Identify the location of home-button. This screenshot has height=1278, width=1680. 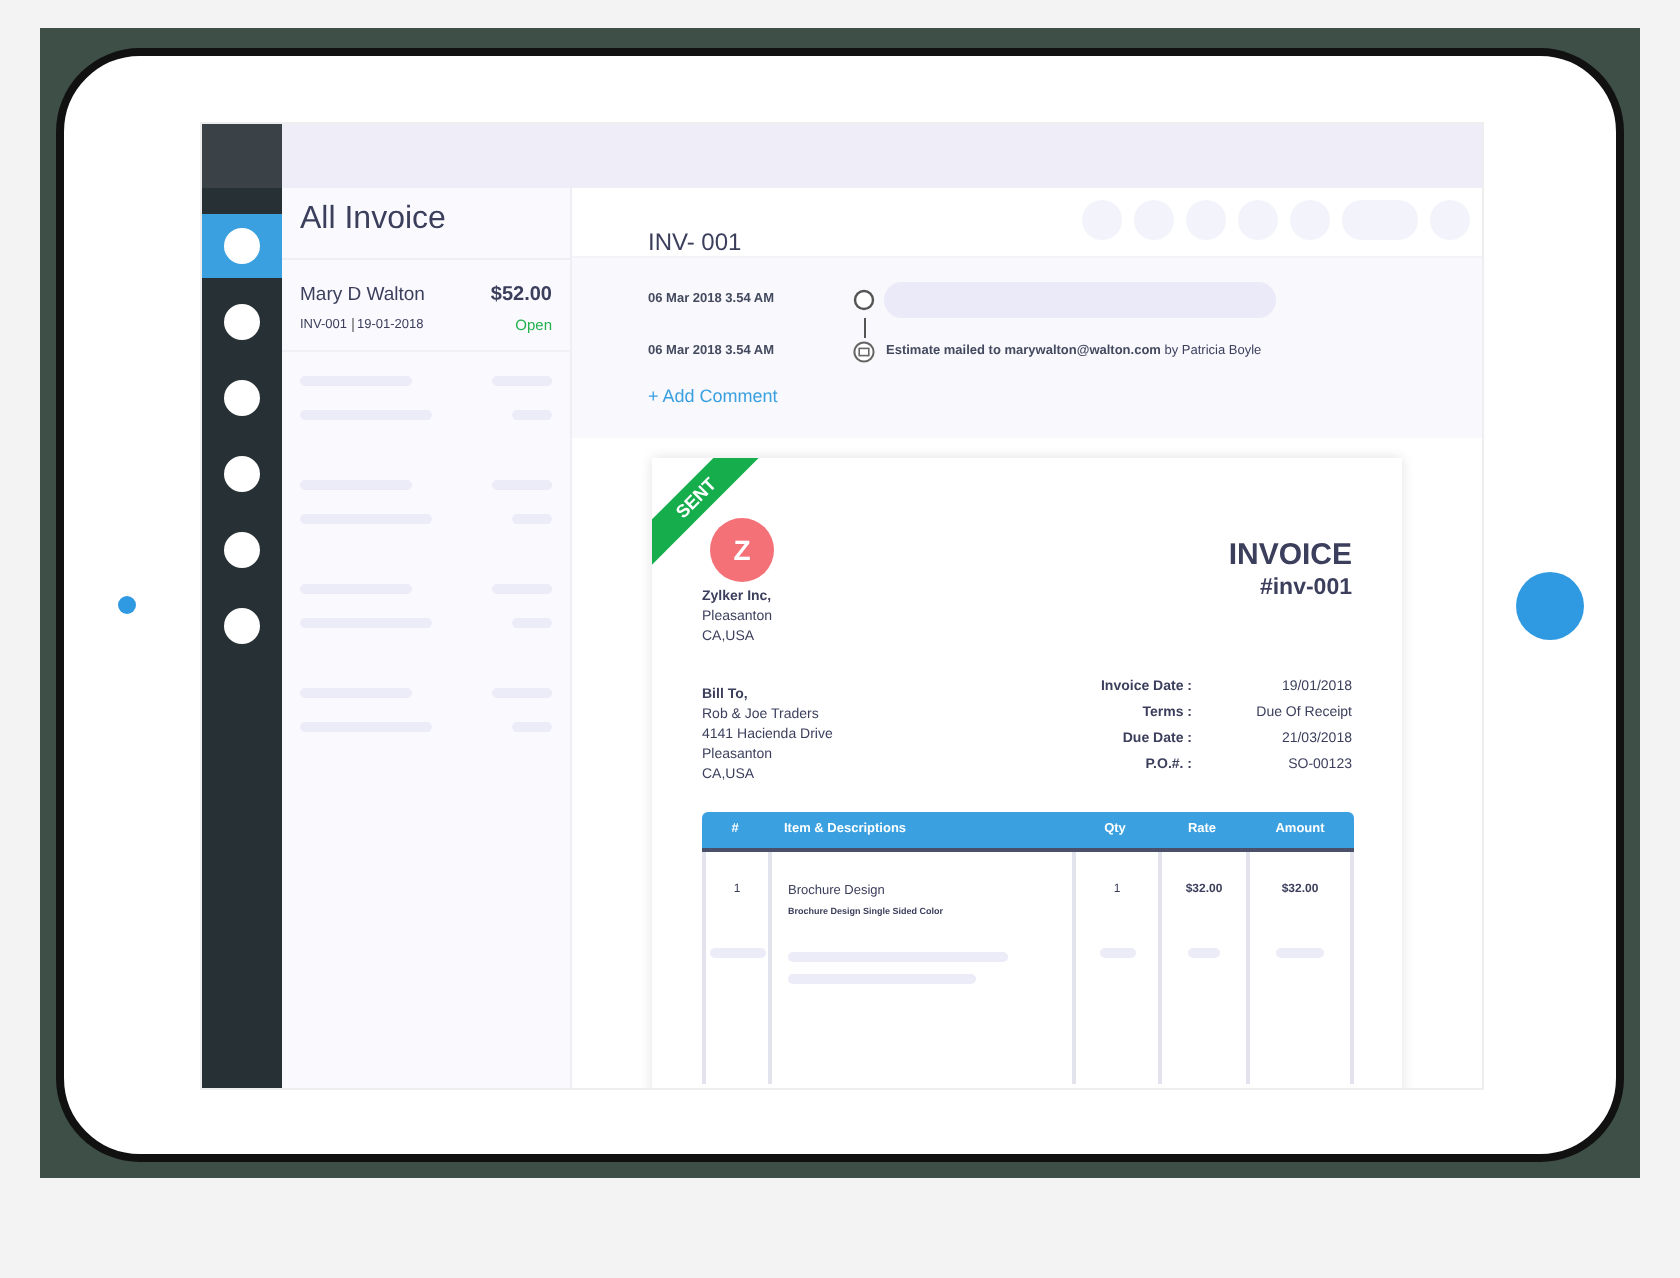
(1549, 605).